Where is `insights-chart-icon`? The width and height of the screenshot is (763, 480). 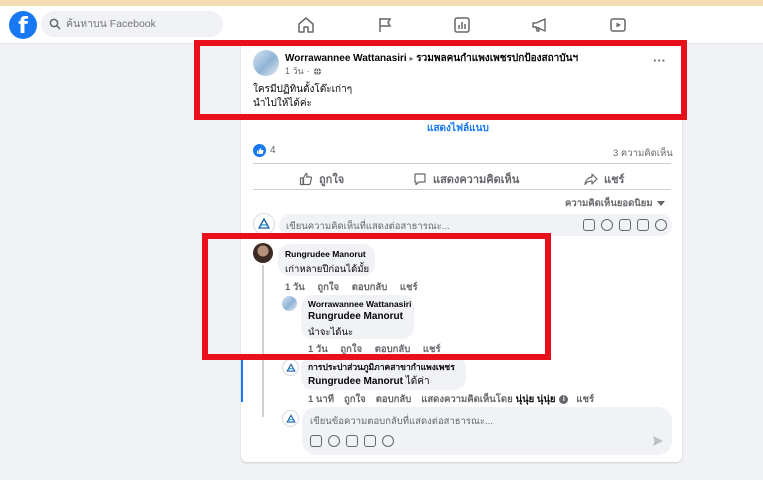 insights-chart-icon is located at coordinates (462, 25).